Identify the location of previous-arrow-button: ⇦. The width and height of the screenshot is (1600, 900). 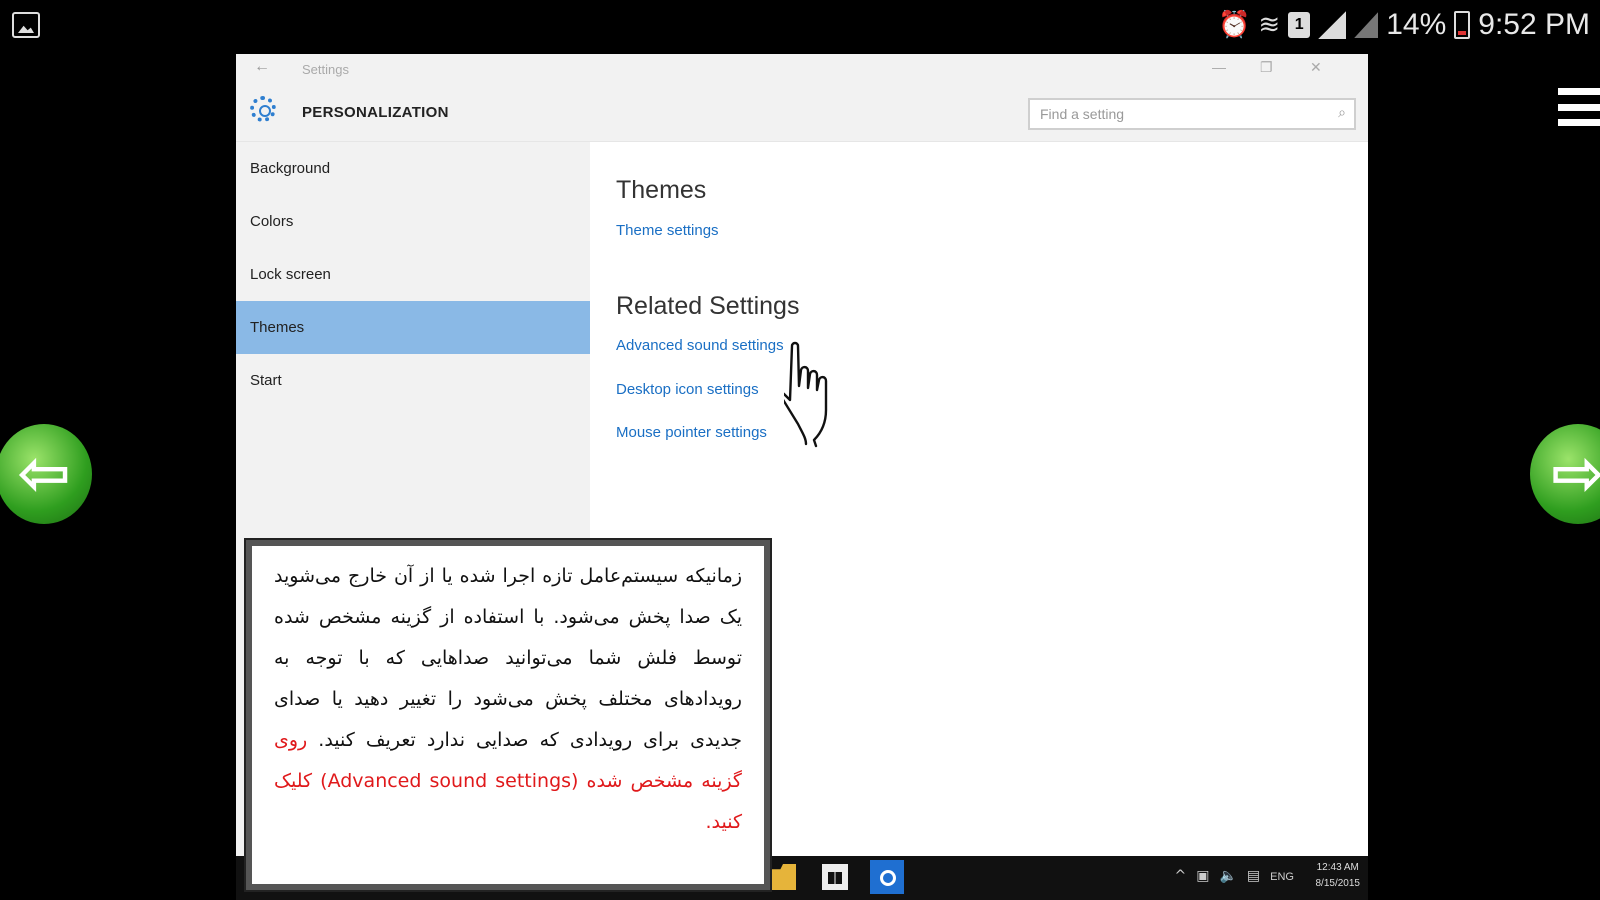
(46, 474).